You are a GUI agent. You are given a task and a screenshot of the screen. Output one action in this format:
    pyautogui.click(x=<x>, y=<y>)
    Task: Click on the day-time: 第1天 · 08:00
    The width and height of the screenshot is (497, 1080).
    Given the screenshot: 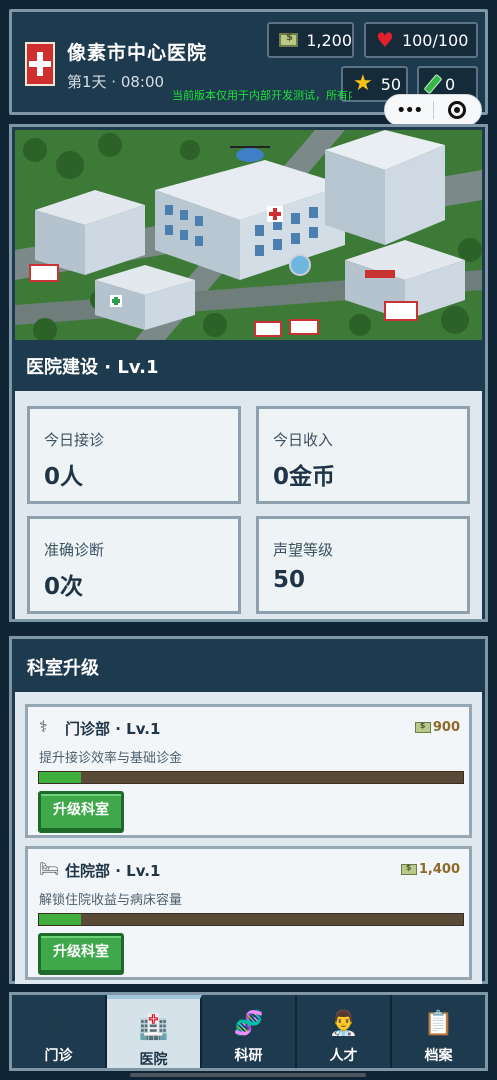 What is the action you would take?
    pyautogui.click(x=116, y=82)
    